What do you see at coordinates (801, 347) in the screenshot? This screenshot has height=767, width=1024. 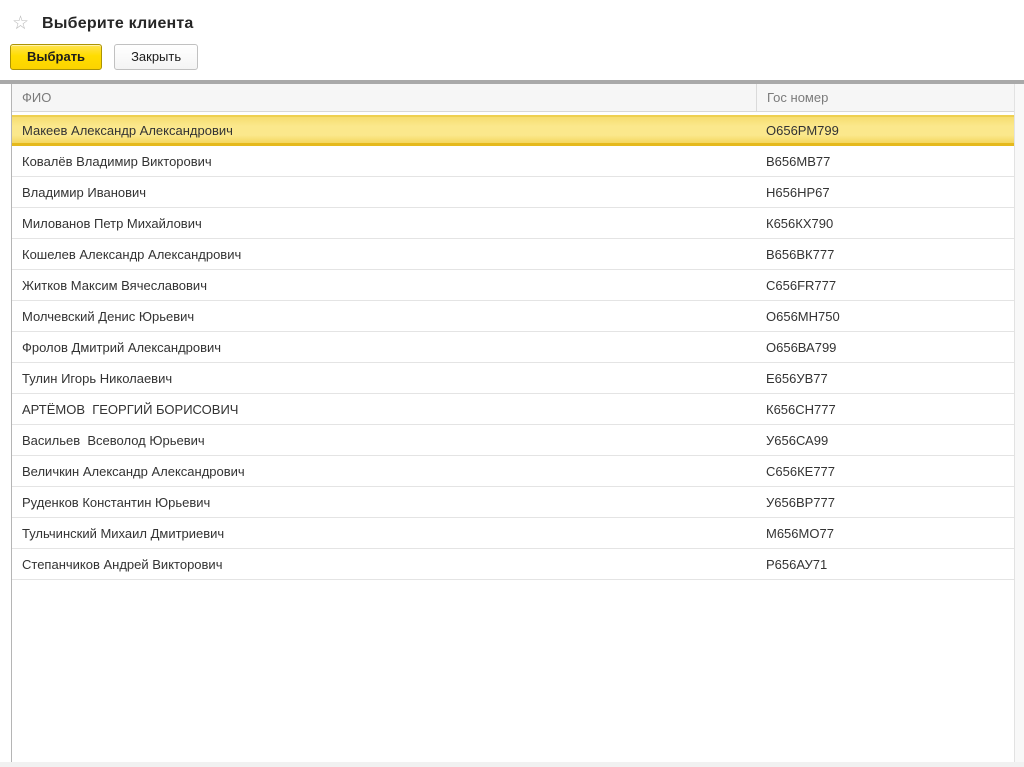 I see `cell-gos-nomer: О656ВА799` at bounding box center [801, 347].